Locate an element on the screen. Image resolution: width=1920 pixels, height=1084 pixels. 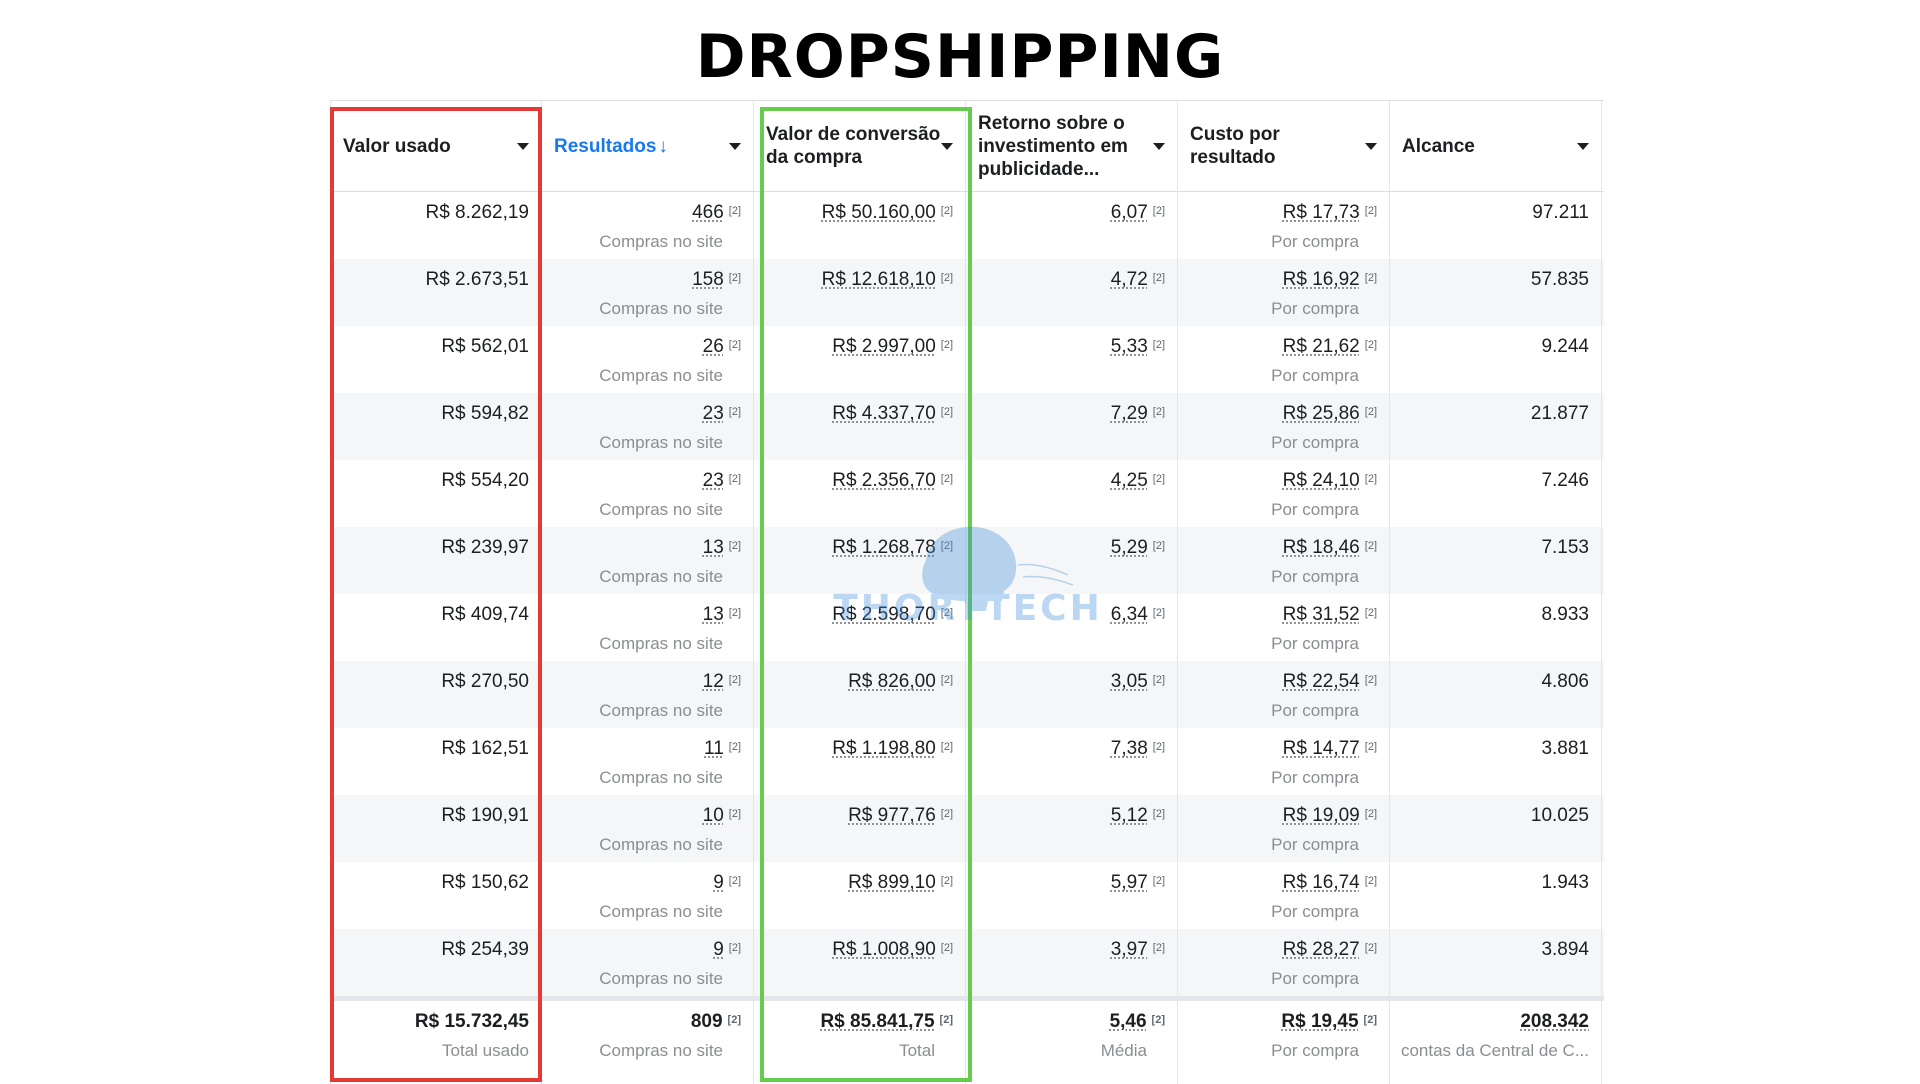
roas-link: 5,97 is located at coordinates (1129, 882).